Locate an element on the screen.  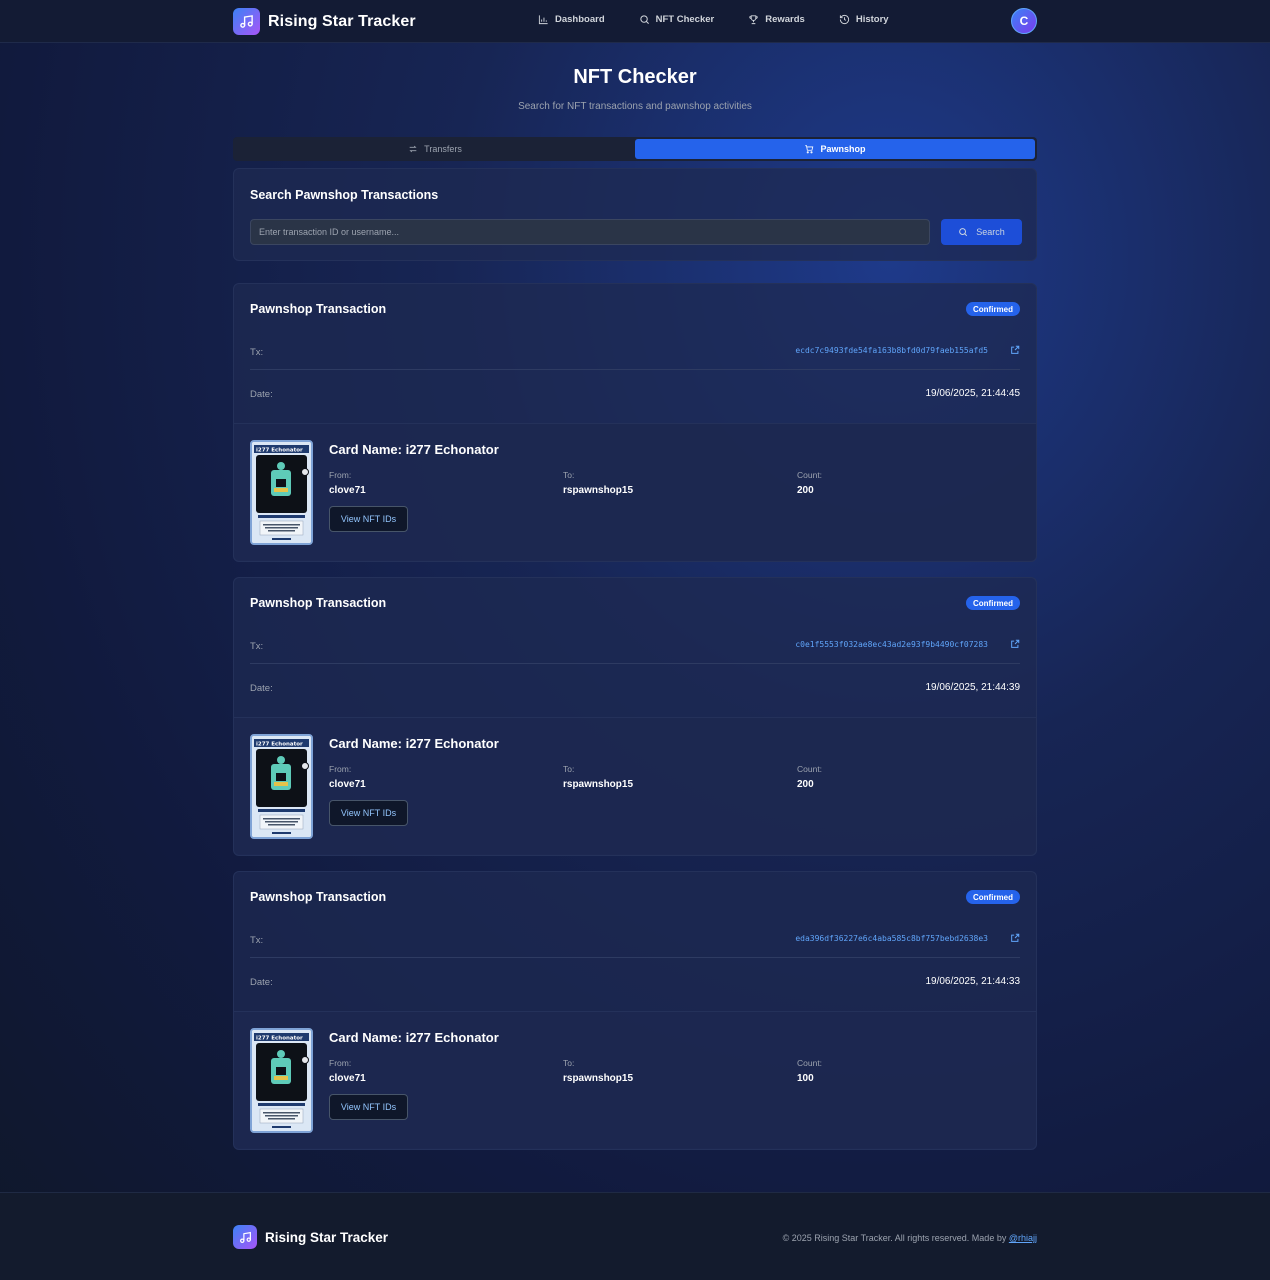
search-card: Search Pawnshop Transactions Search is located at coordinates (635, 214).